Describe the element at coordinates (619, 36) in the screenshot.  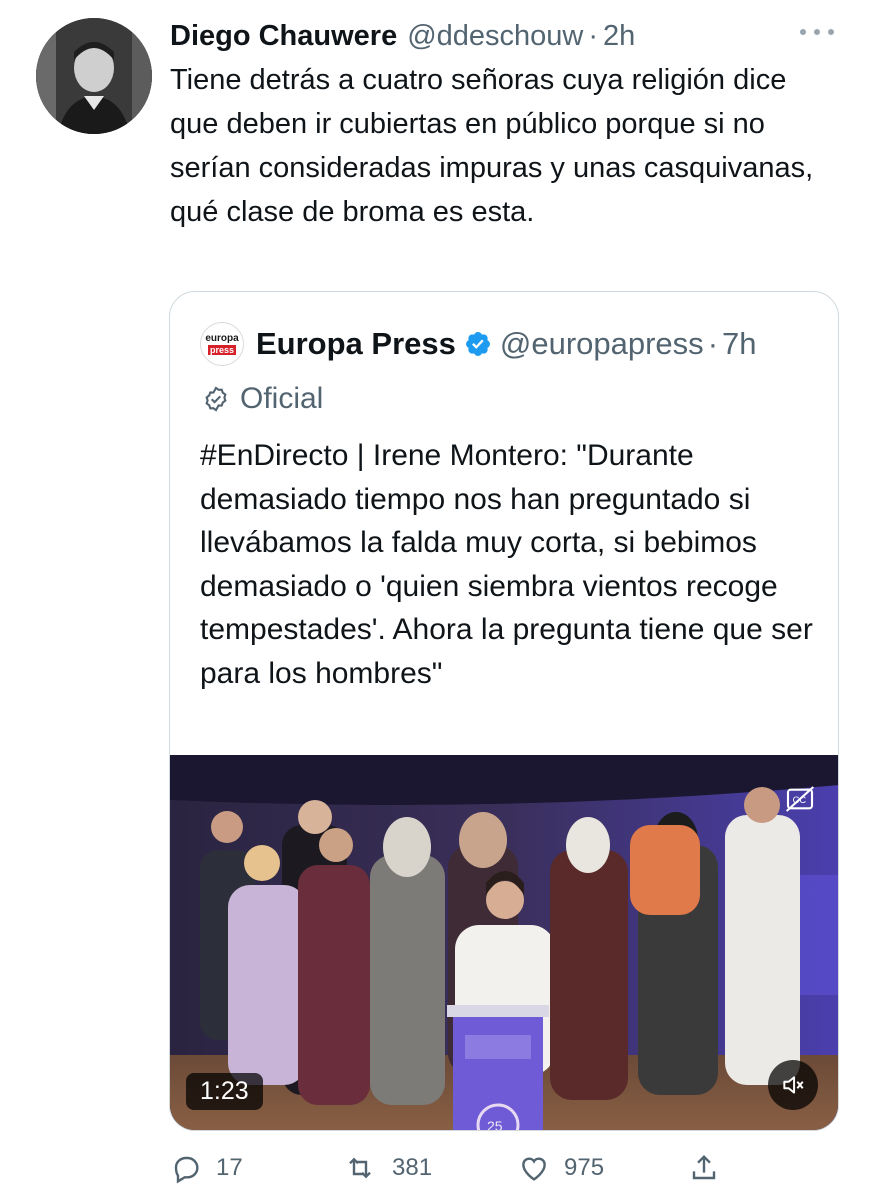
I see `tweet-time: 2h` at that location.